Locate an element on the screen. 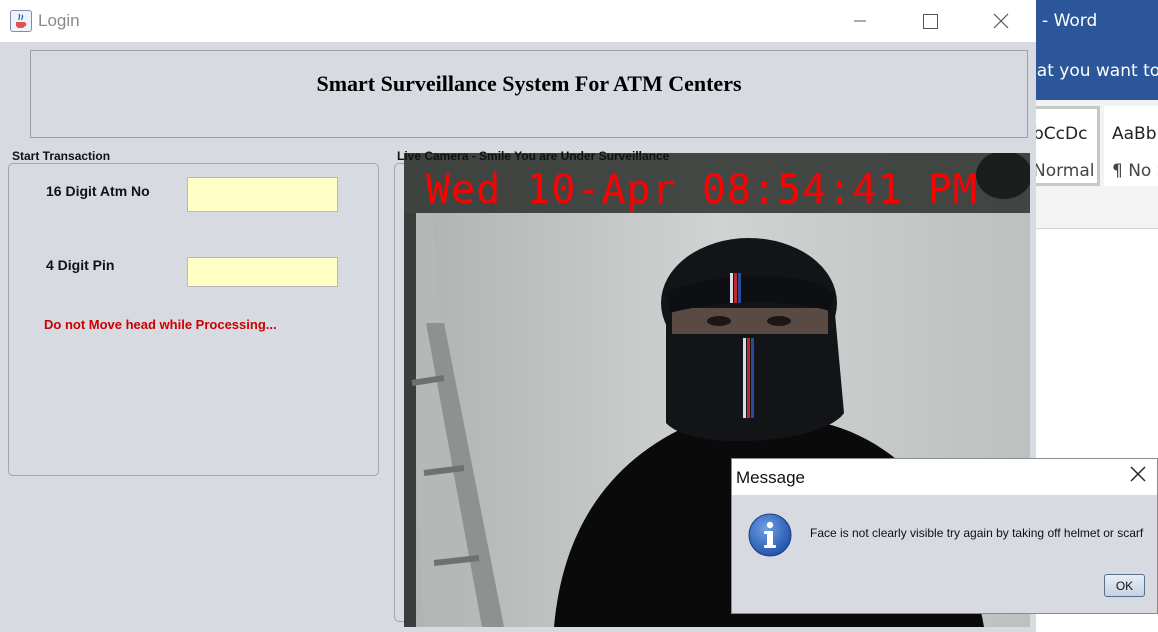  maximize-button is located at coordinates (930, 21).